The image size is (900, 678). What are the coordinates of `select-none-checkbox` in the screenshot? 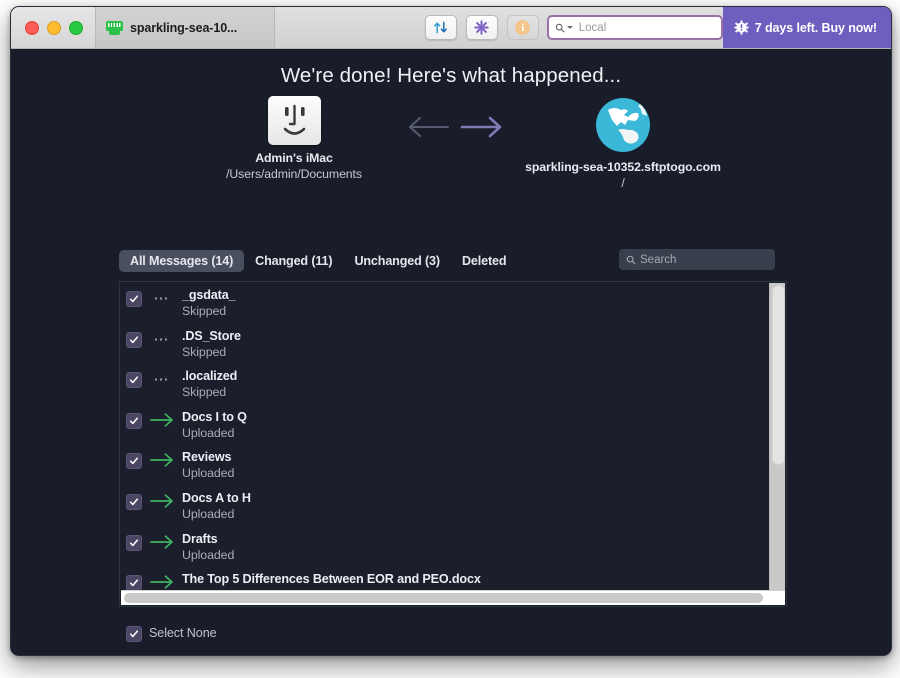 It's located at (134, 634).